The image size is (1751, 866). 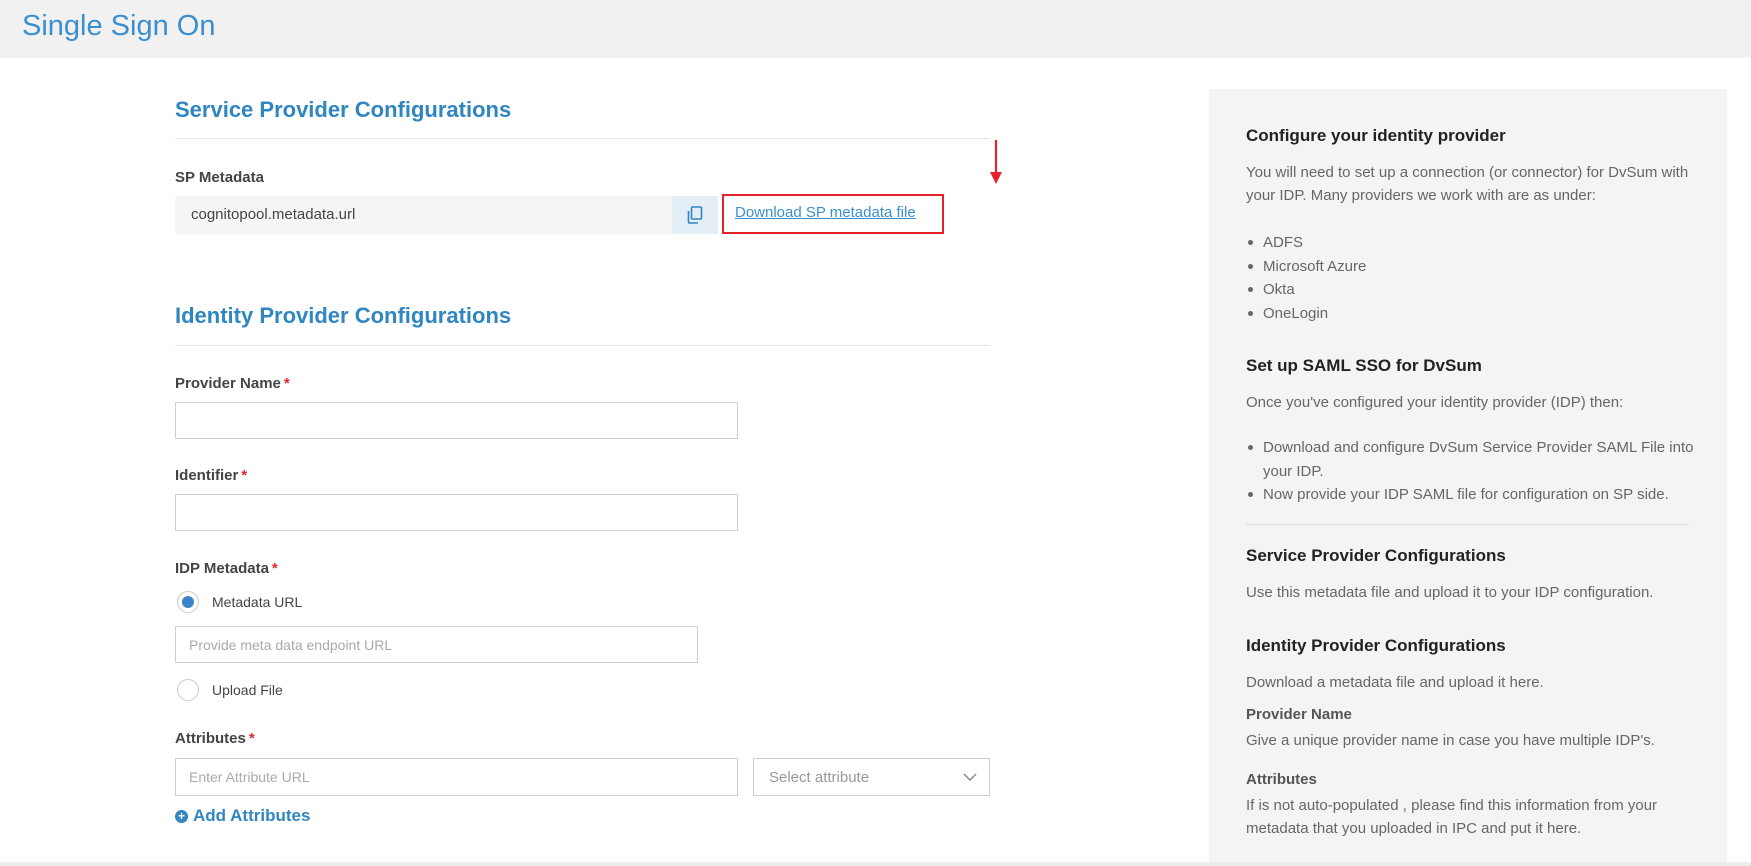 I want to click on list-item: Okta, so click(x=1471, y=290).